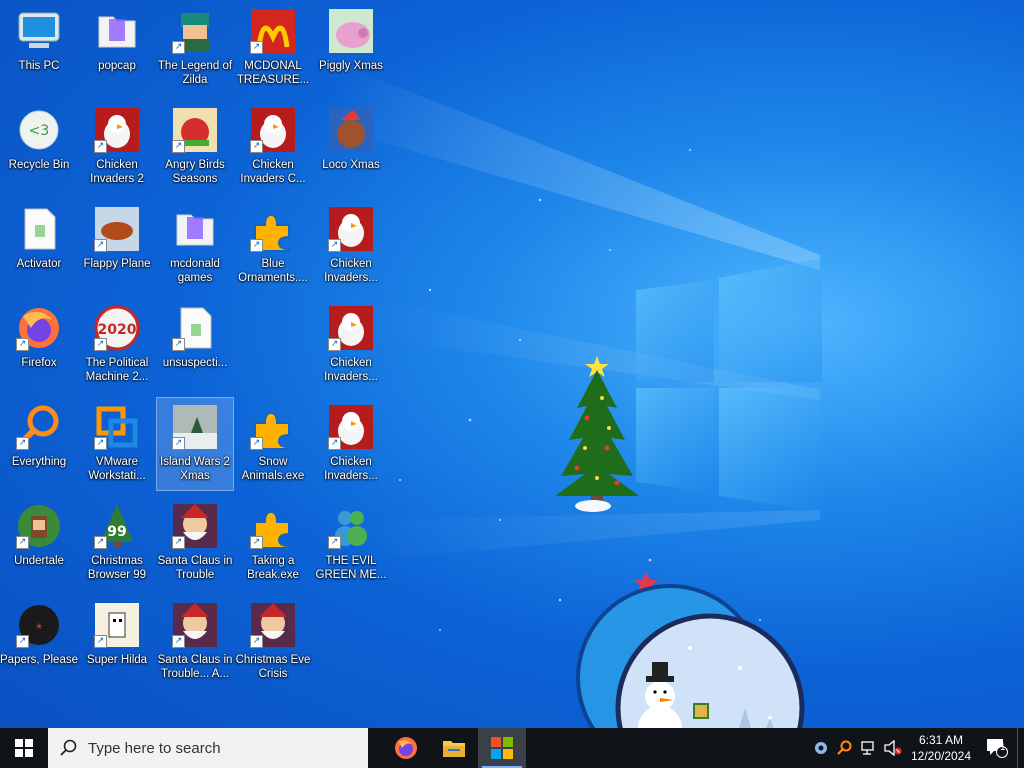 This screenshot has width=1024, height=768. Describe the element at coordinates (351, 48) in the screenshot. I see `desktop-icon: Piggly Xmas` at that location.